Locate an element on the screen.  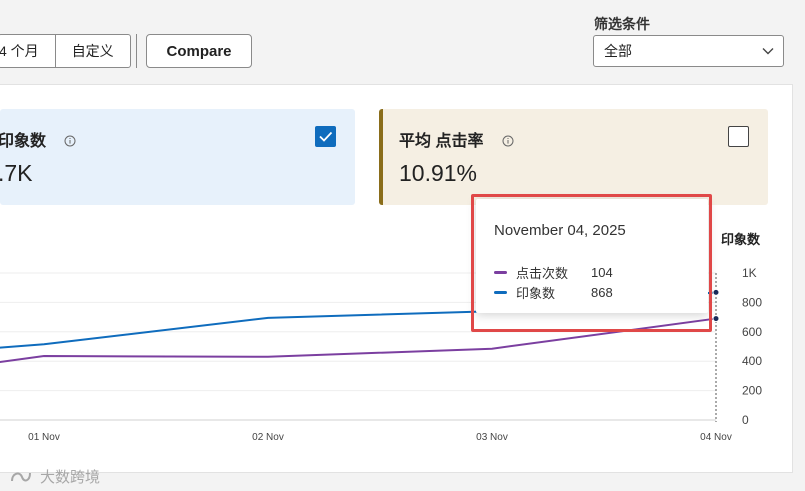
right-axis-tick-label: 800 is located at coordinates (752, 302).